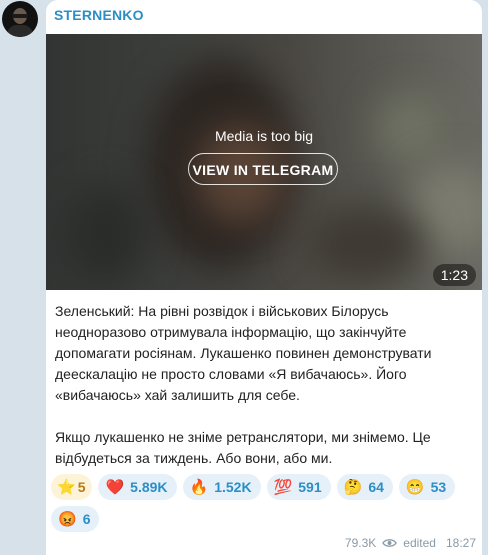  I want to click on reaction-fire: 🔥 1.52K, so click(221, 487).